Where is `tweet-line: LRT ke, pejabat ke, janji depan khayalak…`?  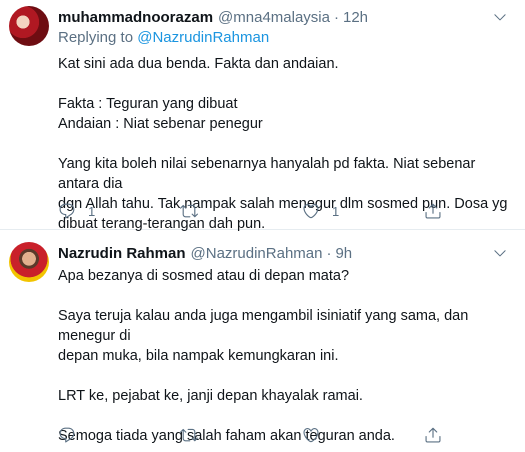 tweet-line: LRT ke, pejabat ke, janji depan khayalak… is located at coordinates (210, 396).